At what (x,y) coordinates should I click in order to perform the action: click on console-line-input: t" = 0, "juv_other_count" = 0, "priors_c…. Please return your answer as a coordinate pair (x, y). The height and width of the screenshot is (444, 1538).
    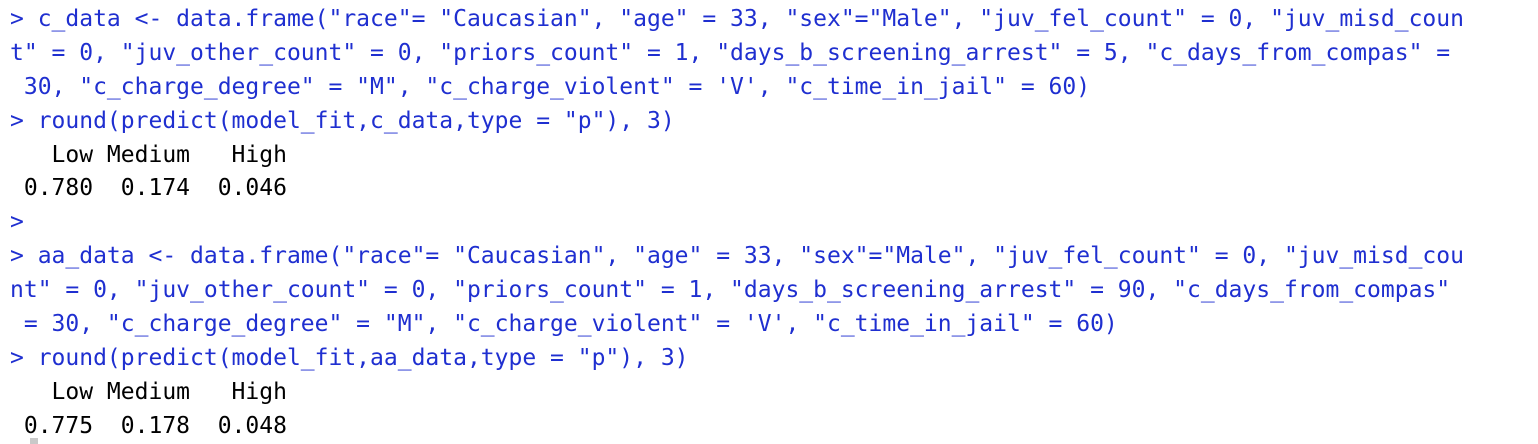
    Looking at the image, I should click on (730, 53).